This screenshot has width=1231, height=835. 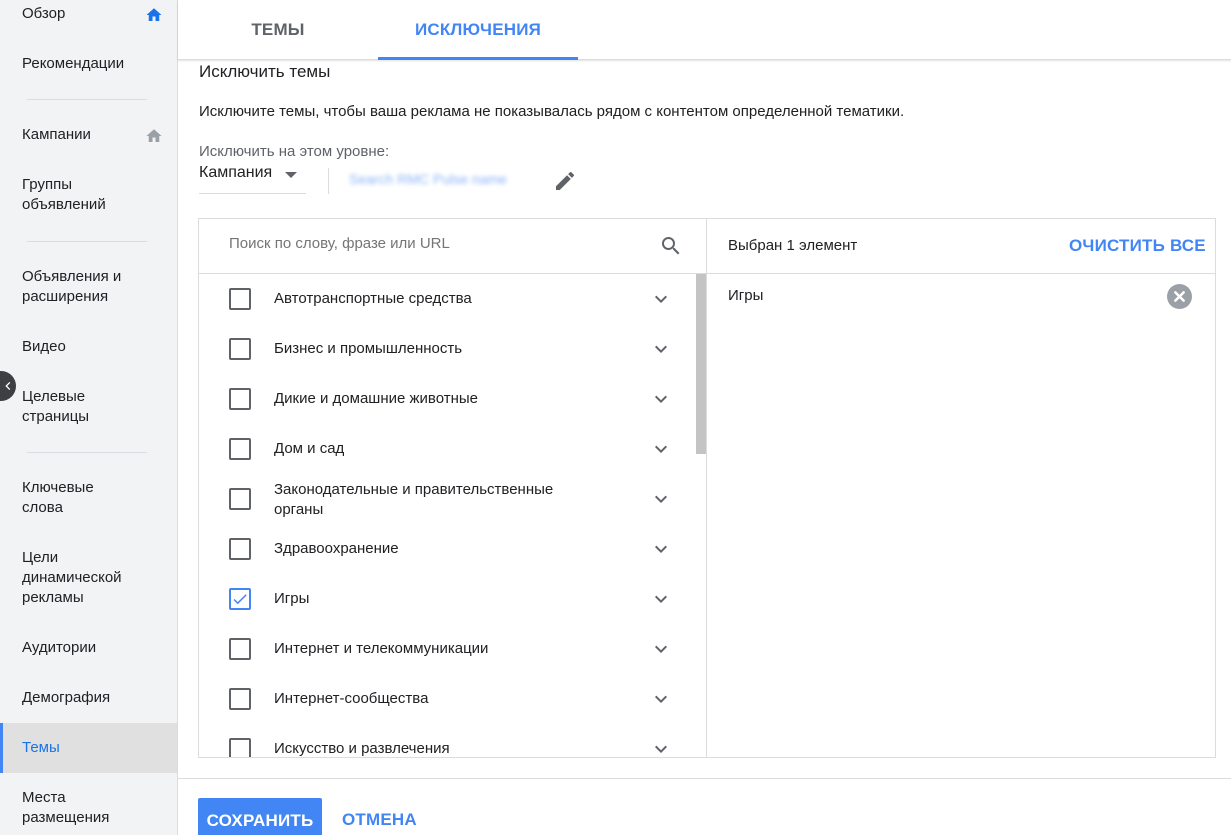 What do you see at coordinates (66, 697) in the screenshot?
I see `sidebar-item-label: Демография` at bounding box center [66, 697].